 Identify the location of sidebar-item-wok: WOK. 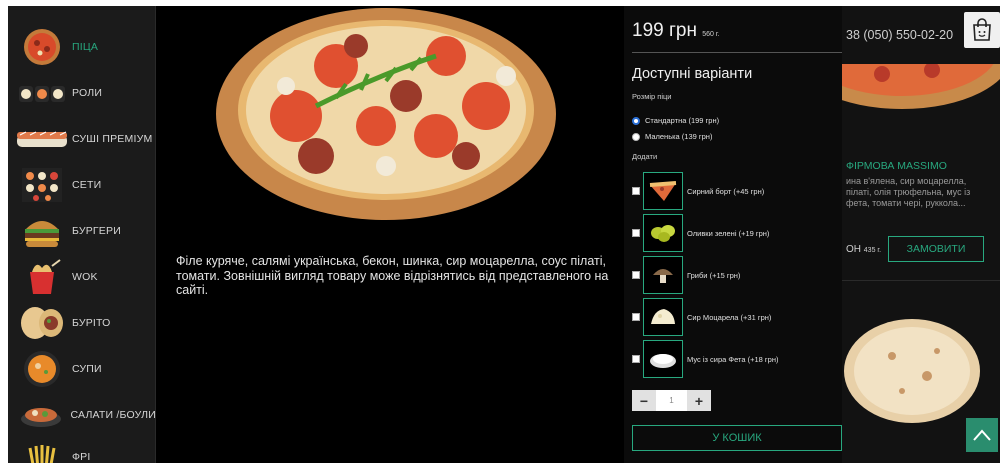
(82, 277).